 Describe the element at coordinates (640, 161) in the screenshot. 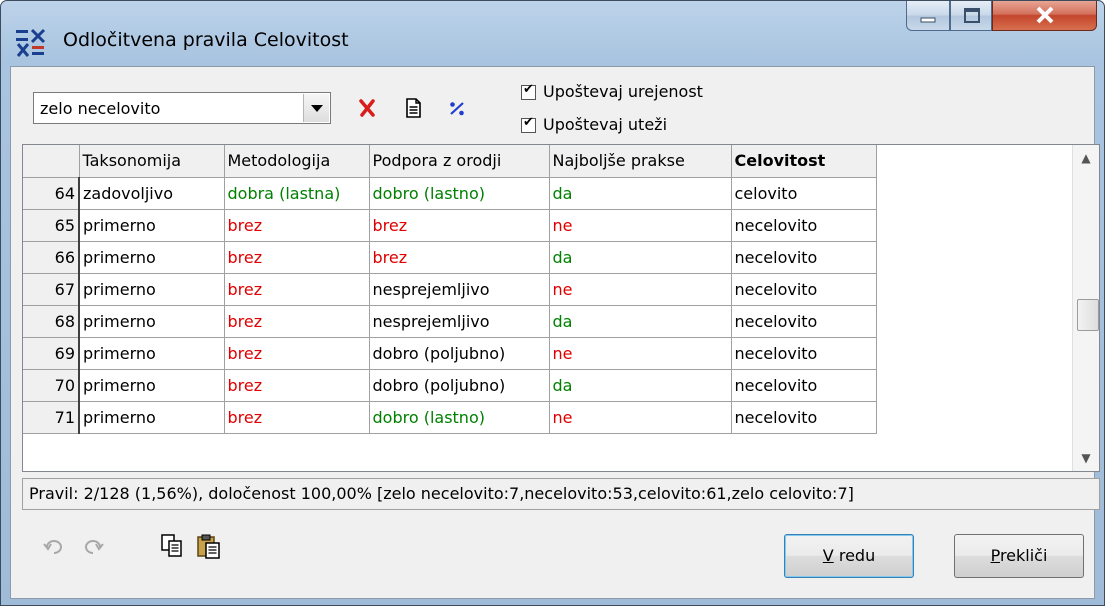

I see `col-header-najboljse-prakse: Najboljše prakse` at that location.